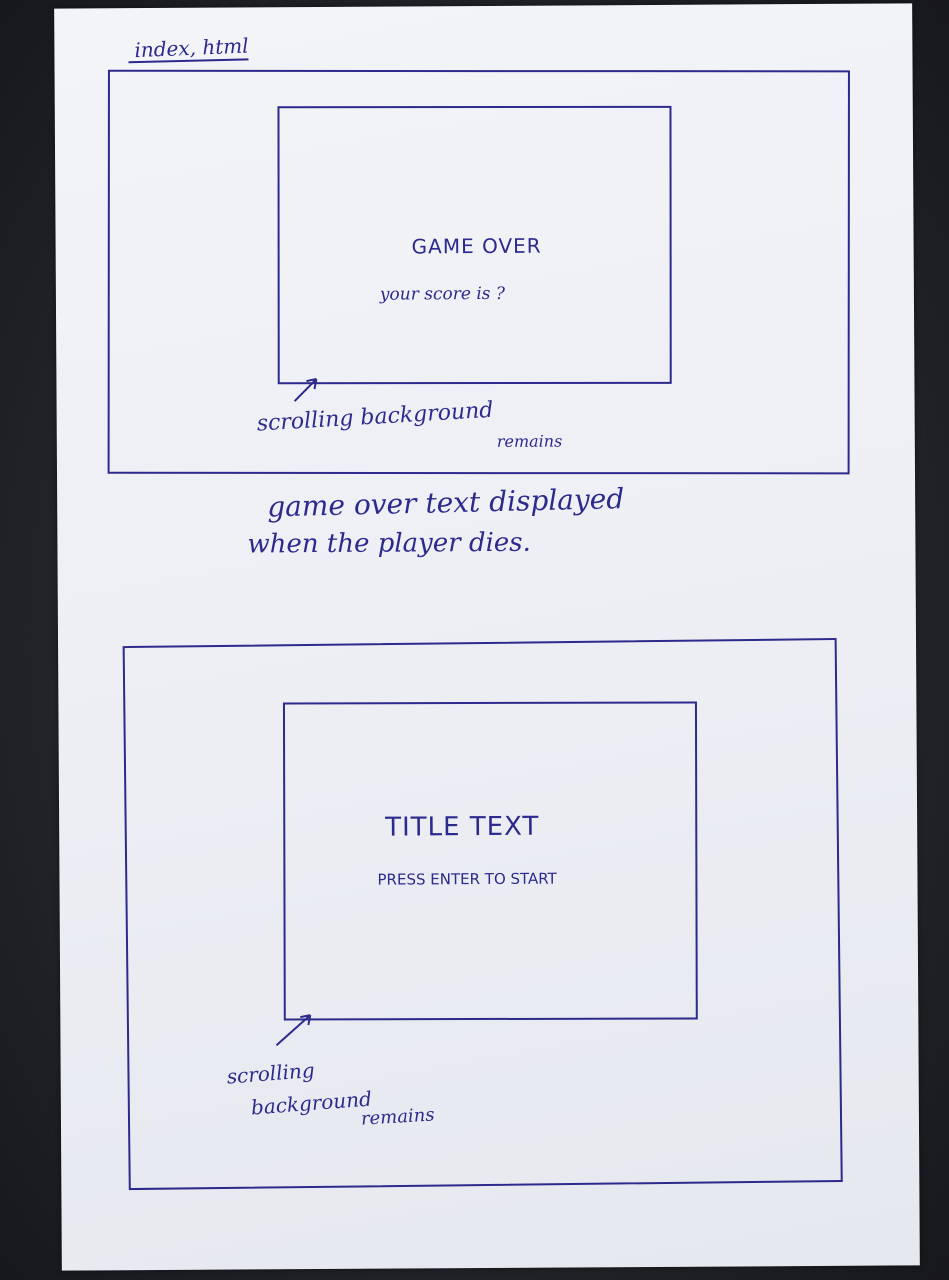 This screenshot has height=1280, width=949. I want to click on score-line: your score is ?, so click(442, 294).